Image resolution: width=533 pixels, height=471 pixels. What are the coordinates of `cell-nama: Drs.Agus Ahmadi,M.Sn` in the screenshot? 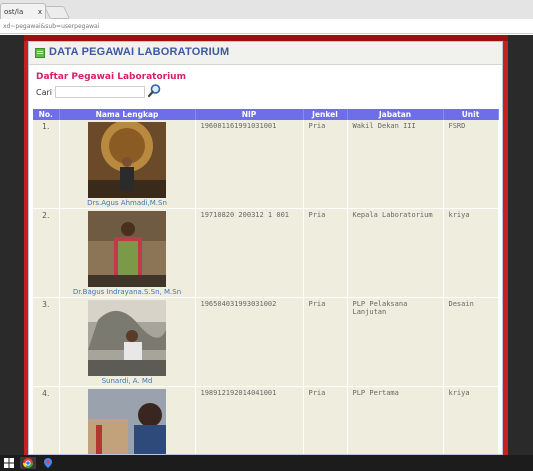 It's located at (127, 164).